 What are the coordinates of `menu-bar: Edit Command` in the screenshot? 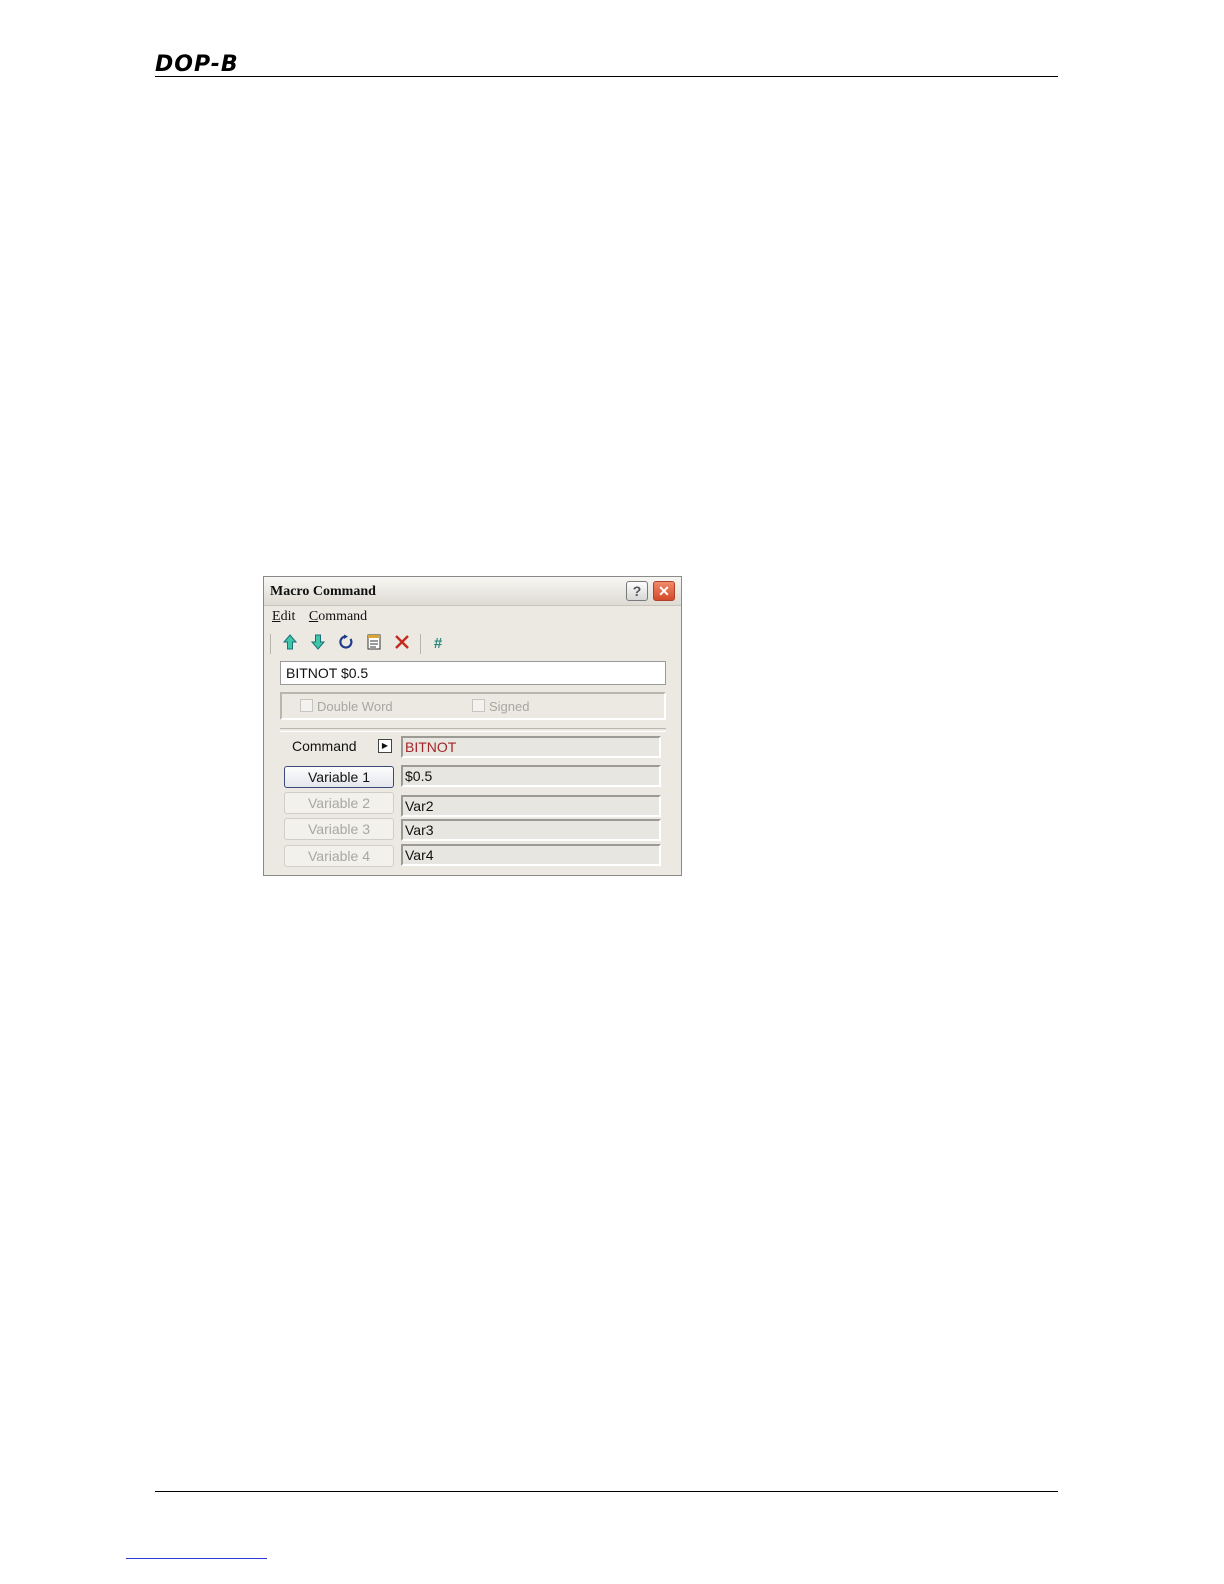 It's located at (324, 617).